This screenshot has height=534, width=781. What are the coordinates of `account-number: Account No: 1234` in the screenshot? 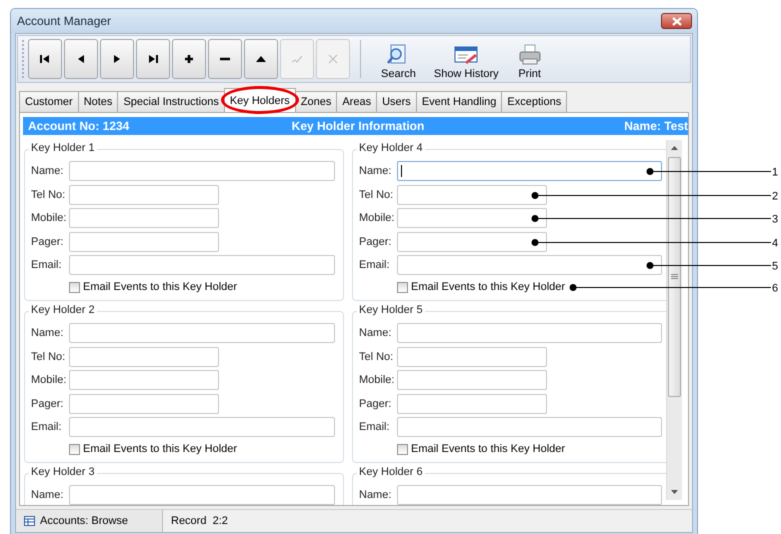 It's located at (79, 126).